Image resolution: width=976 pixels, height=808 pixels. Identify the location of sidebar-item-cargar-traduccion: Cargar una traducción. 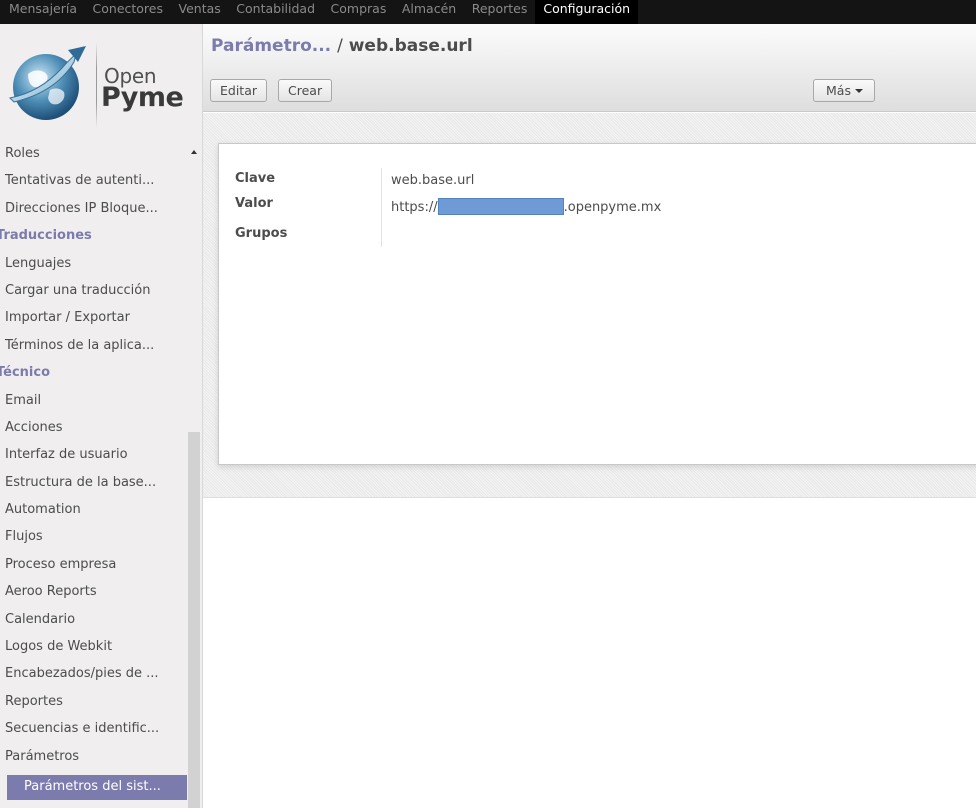
(94, 294).